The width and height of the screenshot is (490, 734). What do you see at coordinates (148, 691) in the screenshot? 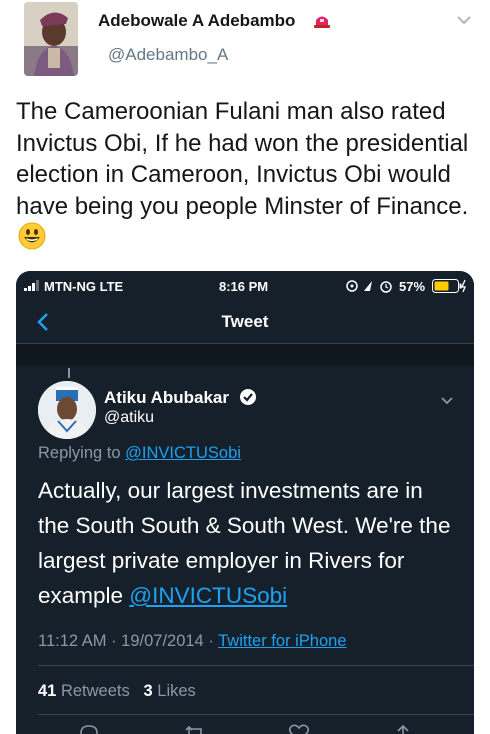
I see `likes-count: 3` at bounding box center [148, 691].